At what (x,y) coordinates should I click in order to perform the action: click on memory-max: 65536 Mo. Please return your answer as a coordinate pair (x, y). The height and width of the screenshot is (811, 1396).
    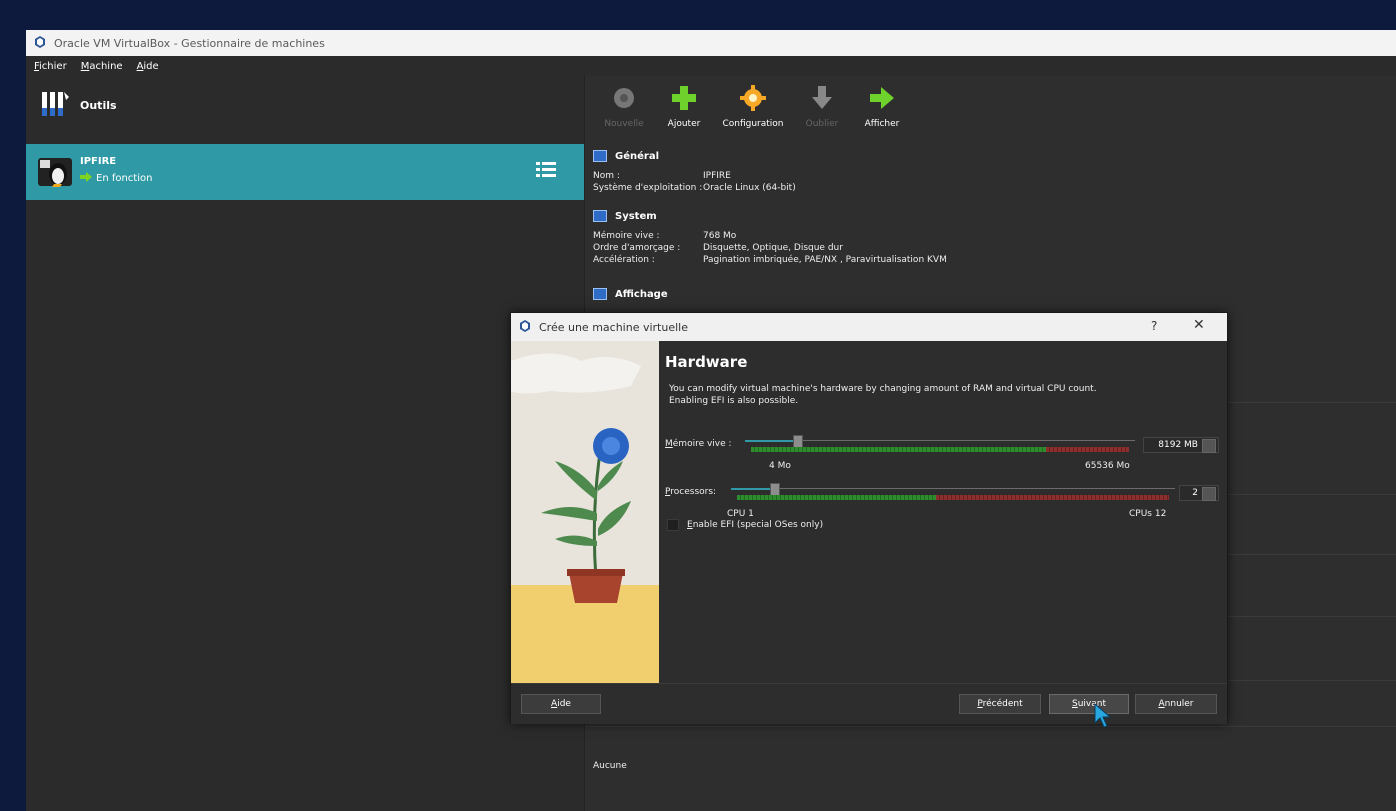
    Looking at the image, I should click on (1107, 466).